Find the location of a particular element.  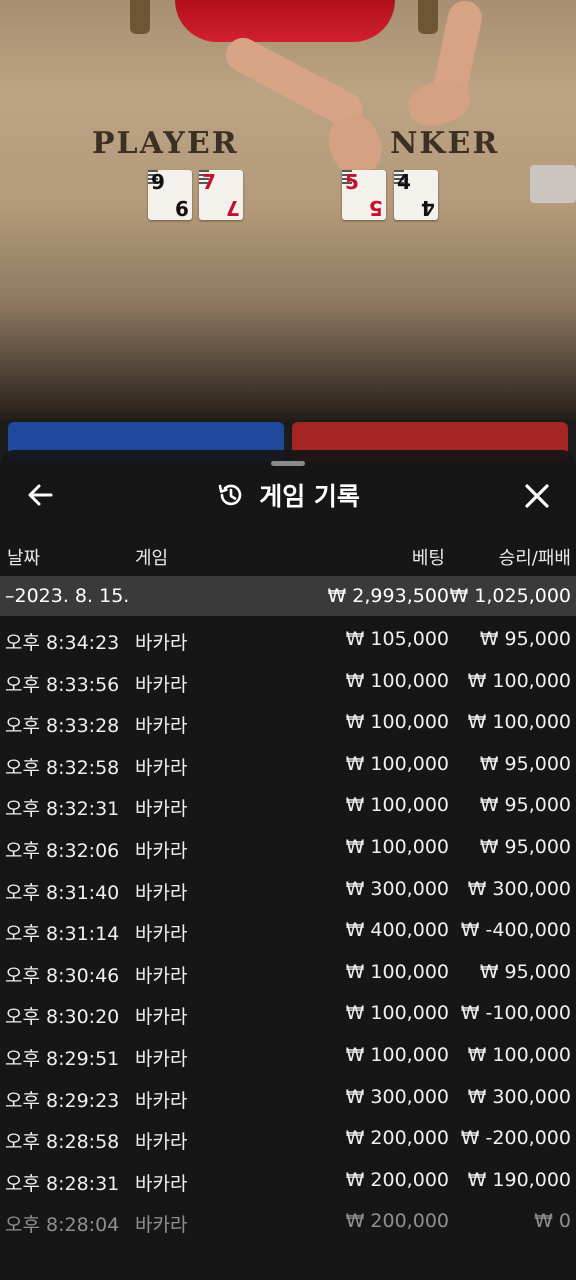

sheet-header: 게임 기록 is located at coordinates (288, 495).